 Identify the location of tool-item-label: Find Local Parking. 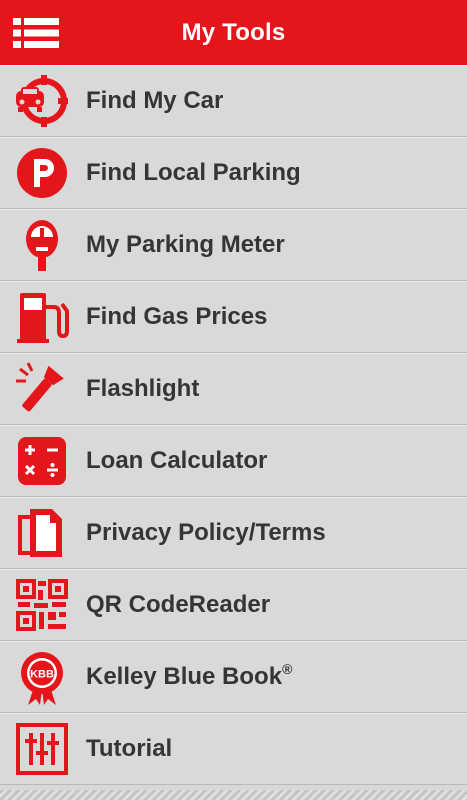
(193, 172).